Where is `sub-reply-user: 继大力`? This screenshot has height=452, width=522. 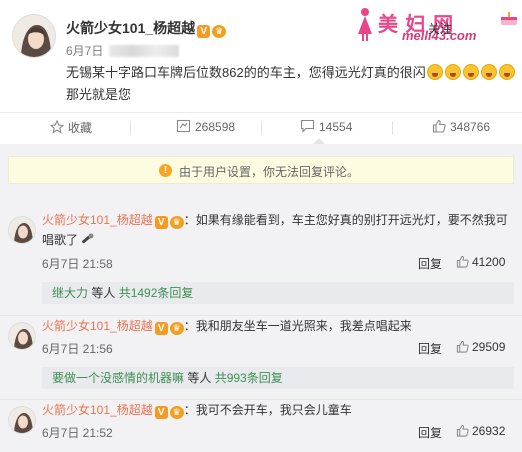 sub-reply-user: 继大力 is located at coordinates (70, 293).